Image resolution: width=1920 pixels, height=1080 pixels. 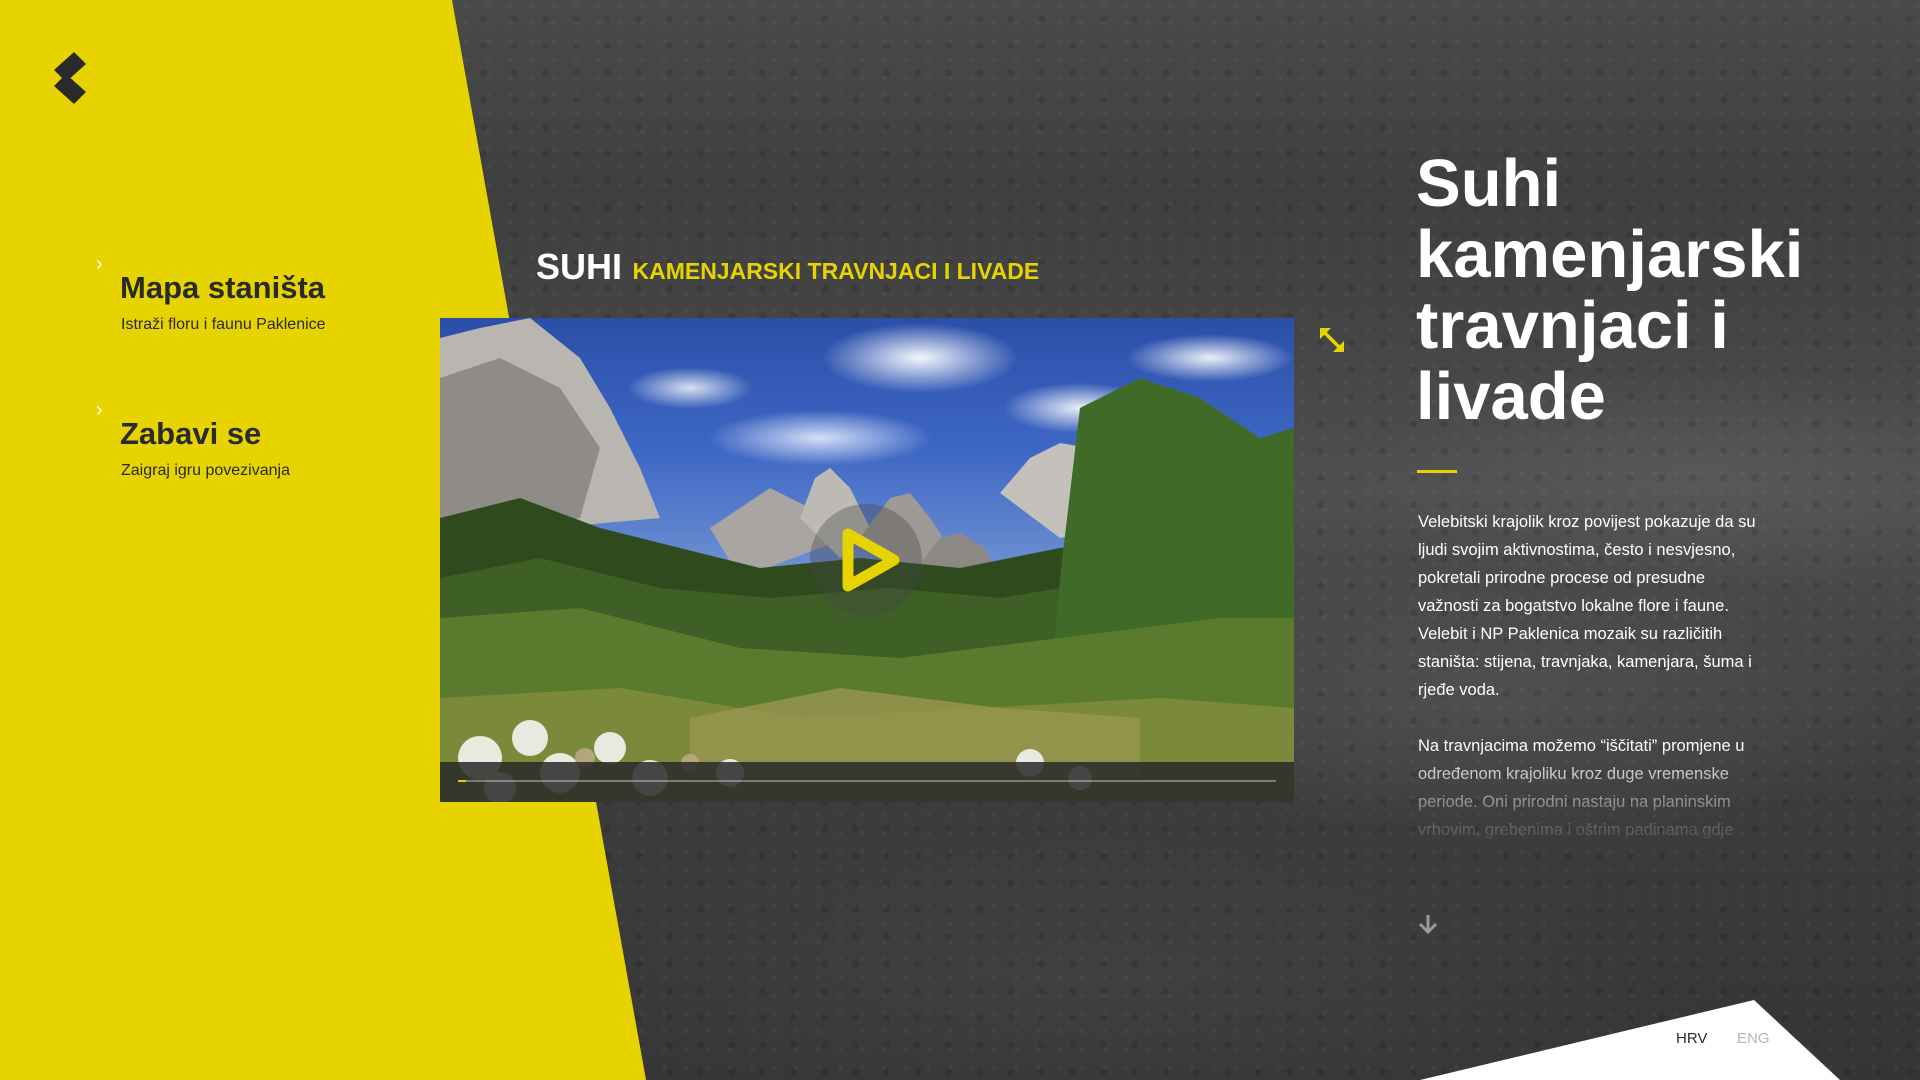 I want to click on title-accent-divider, so click(x=1437, y=471).